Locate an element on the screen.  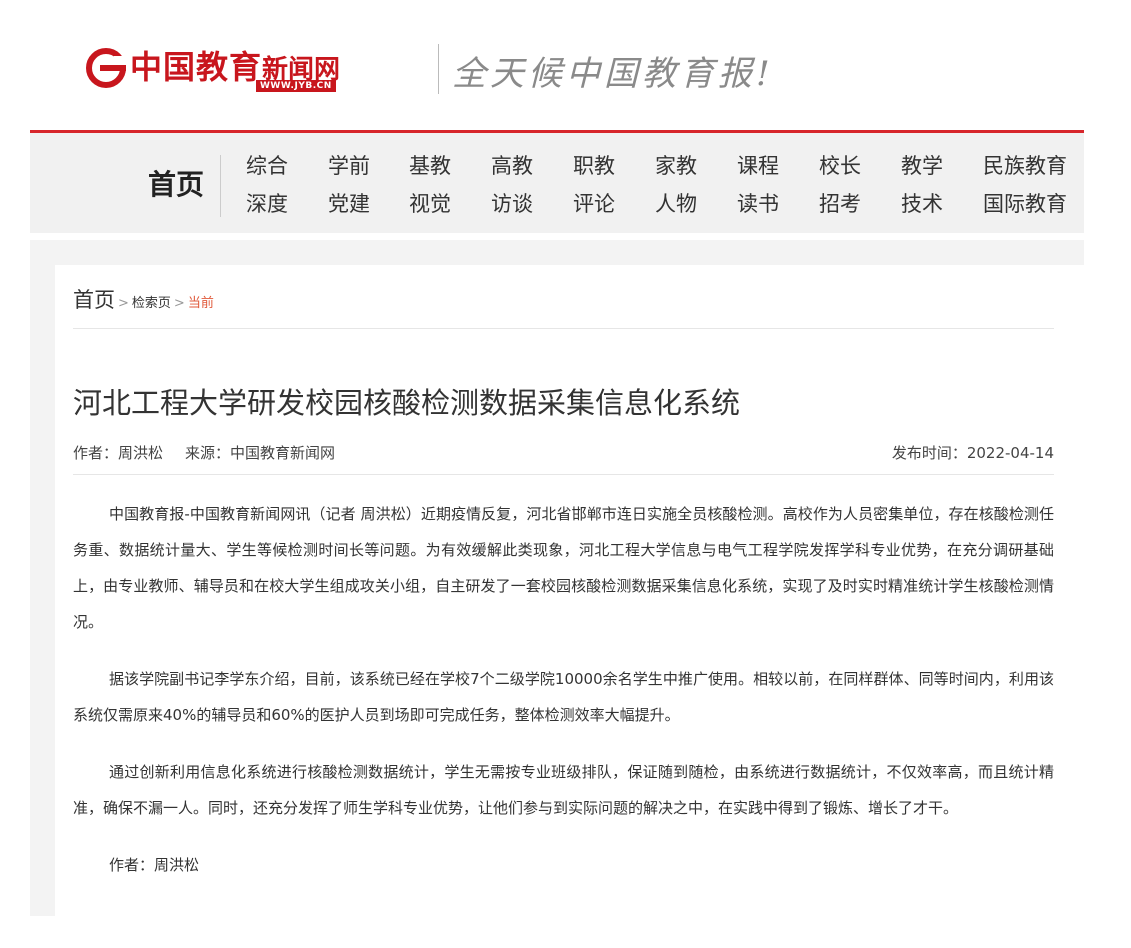
nav-item: 国际教育 is located at coordinates (1025, 203).